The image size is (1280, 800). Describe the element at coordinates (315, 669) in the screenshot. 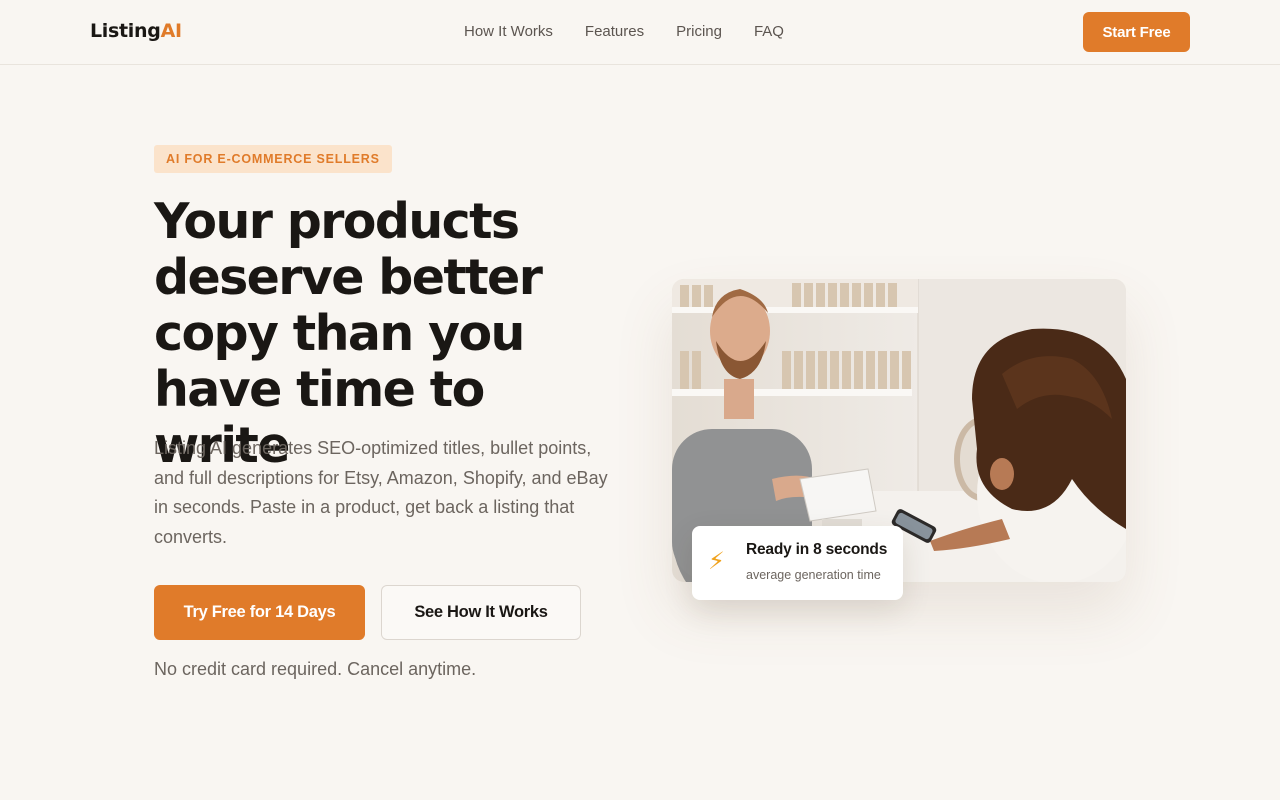

I see `hero-fine-print: No credit card required. Cancel anytime.` at that location.